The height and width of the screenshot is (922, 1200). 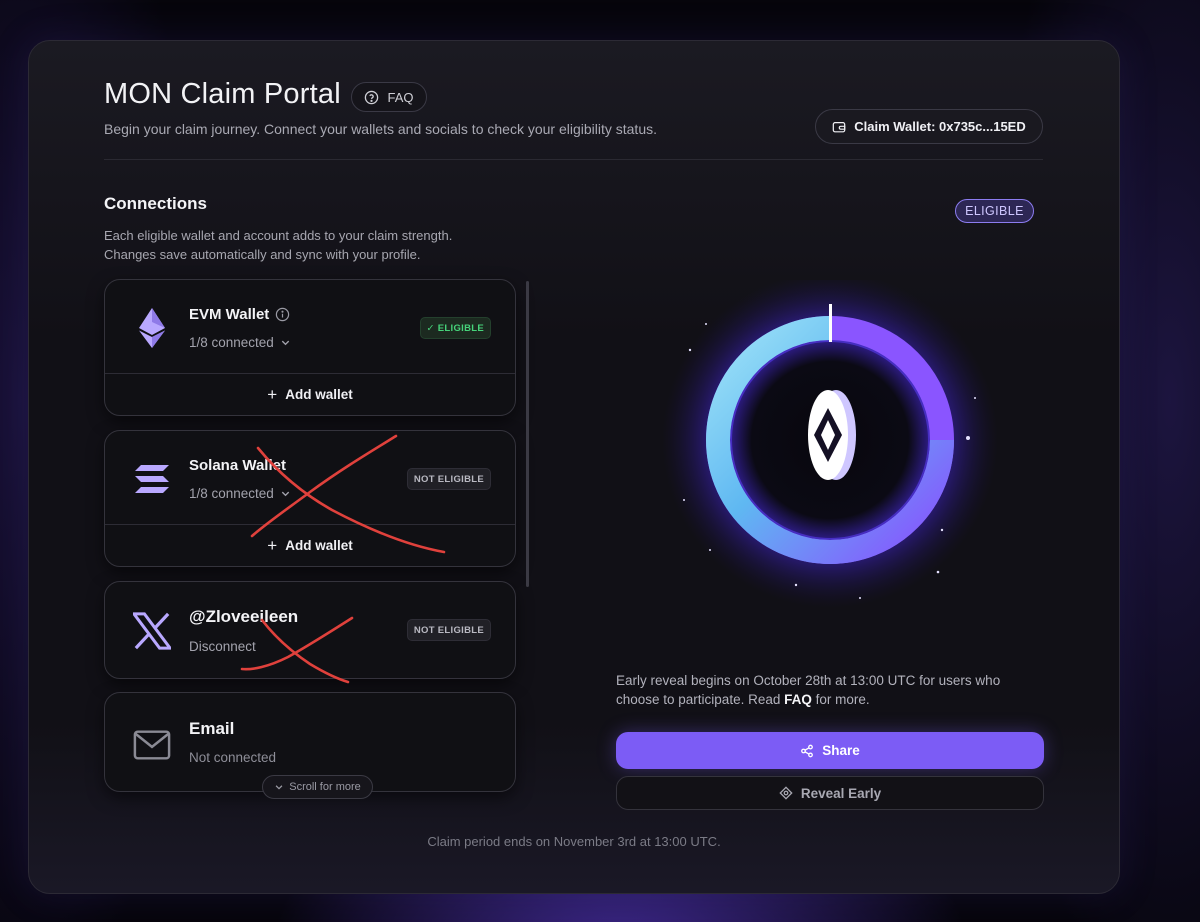 What do you see at coordinates (310, 630) in the screenshot?
I see `x-account-card: @Zloveeileen Disconnect NOT ELIGIBLE` at bounding box center [310, 630].